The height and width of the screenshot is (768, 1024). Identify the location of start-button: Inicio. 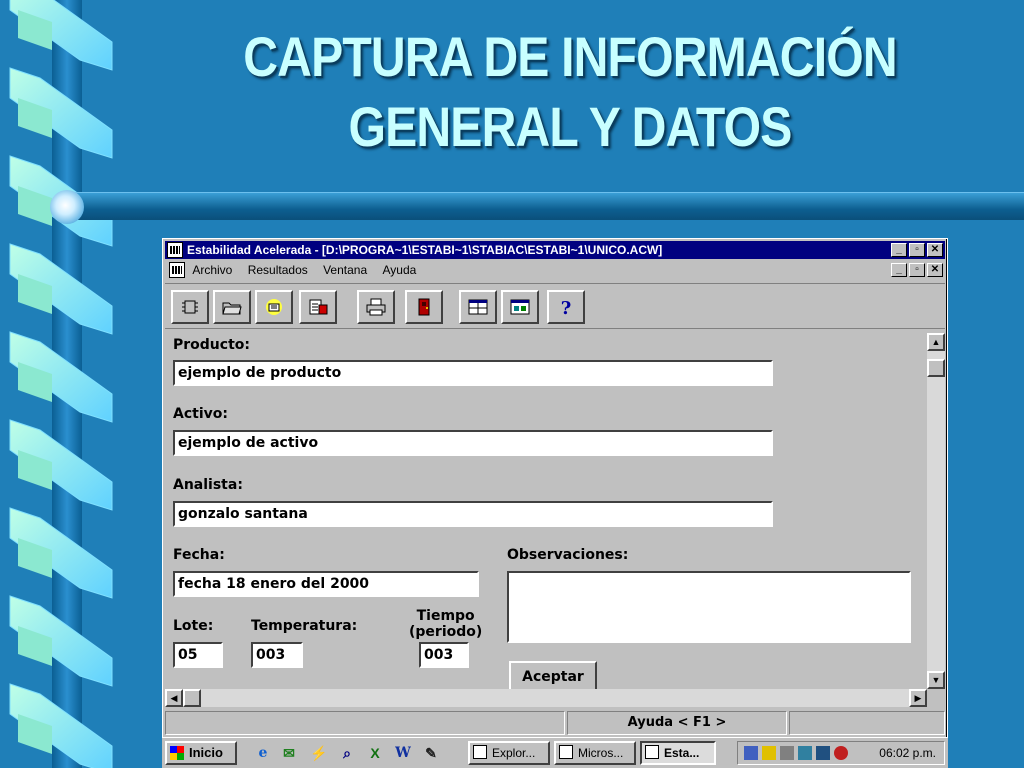
(201, 753).